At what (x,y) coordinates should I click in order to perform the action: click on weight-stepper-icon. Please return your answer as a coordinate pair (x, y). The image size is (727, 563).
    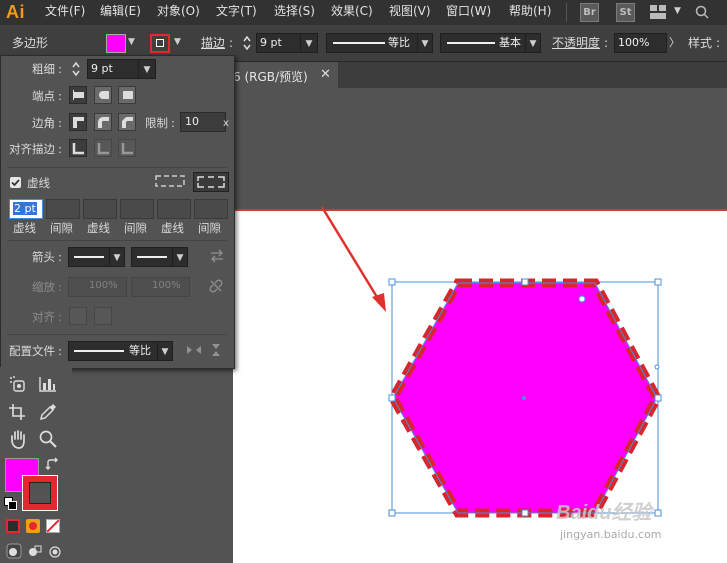
    Looking at the image, I should click on (76, 69).